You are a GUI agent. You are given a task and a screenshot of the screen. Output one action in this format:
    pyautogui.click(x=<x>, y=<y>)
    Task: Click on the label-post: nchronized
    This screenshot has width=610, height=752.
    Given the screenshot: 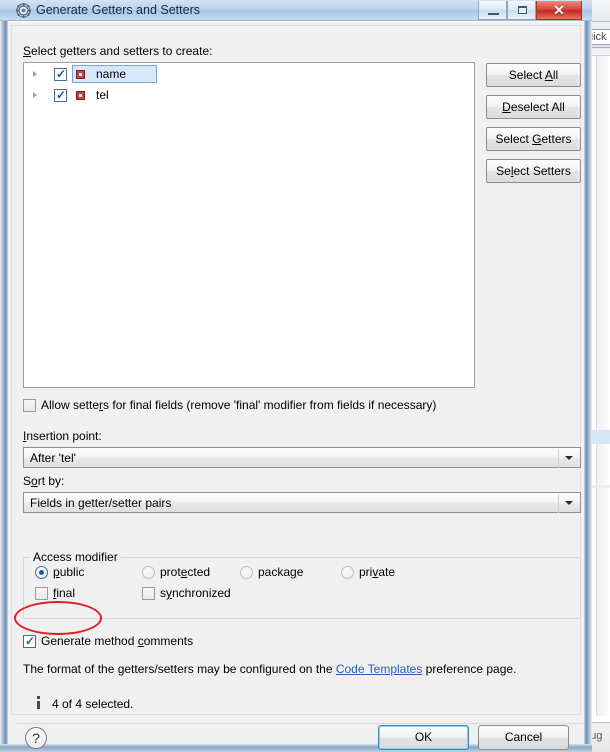 What is the action you would take?
    pyautogui.click(x=201, y=593)
    